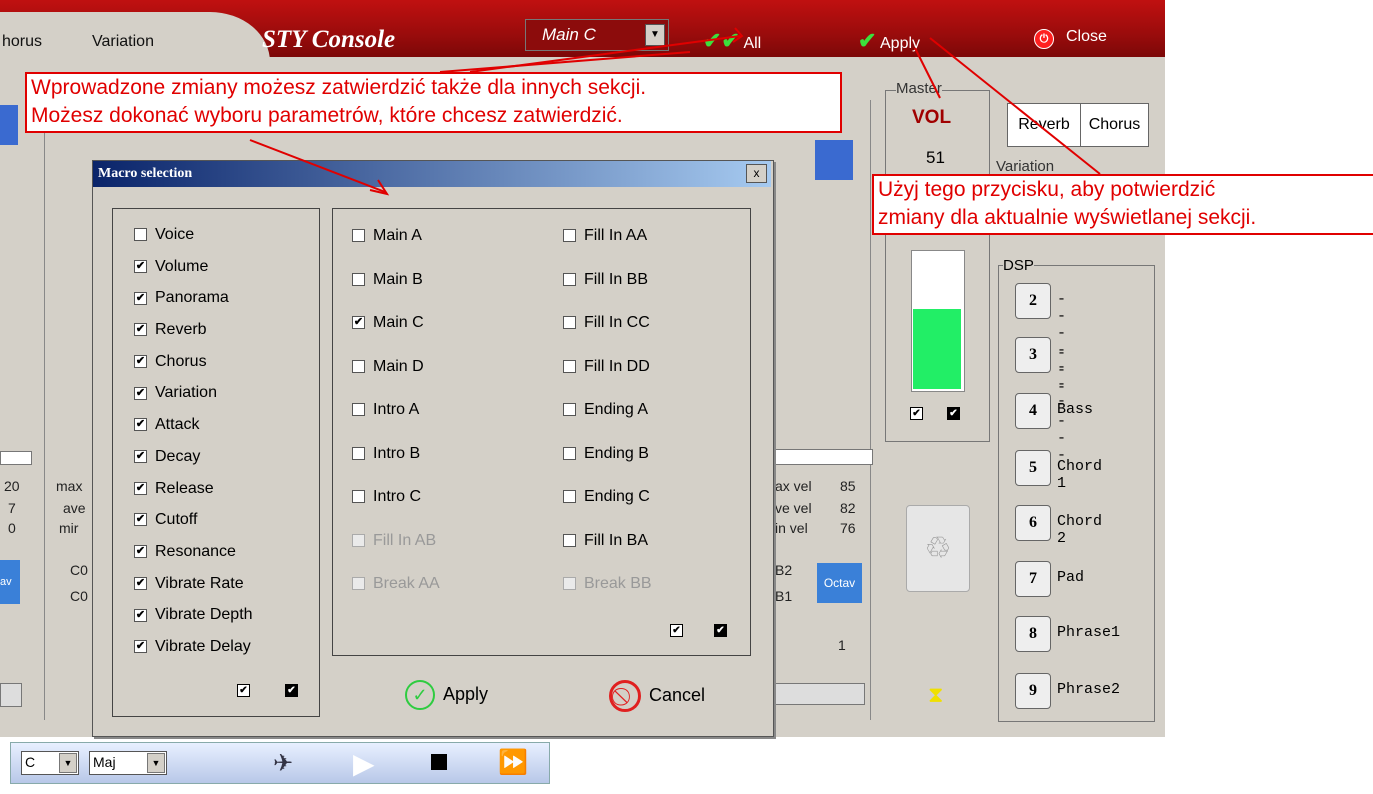 The image size is (1373, 794). What do you see at coordinates (675, 111) in the screenshot?
I see `annotation-arrows` at bounding box center [675, 111].